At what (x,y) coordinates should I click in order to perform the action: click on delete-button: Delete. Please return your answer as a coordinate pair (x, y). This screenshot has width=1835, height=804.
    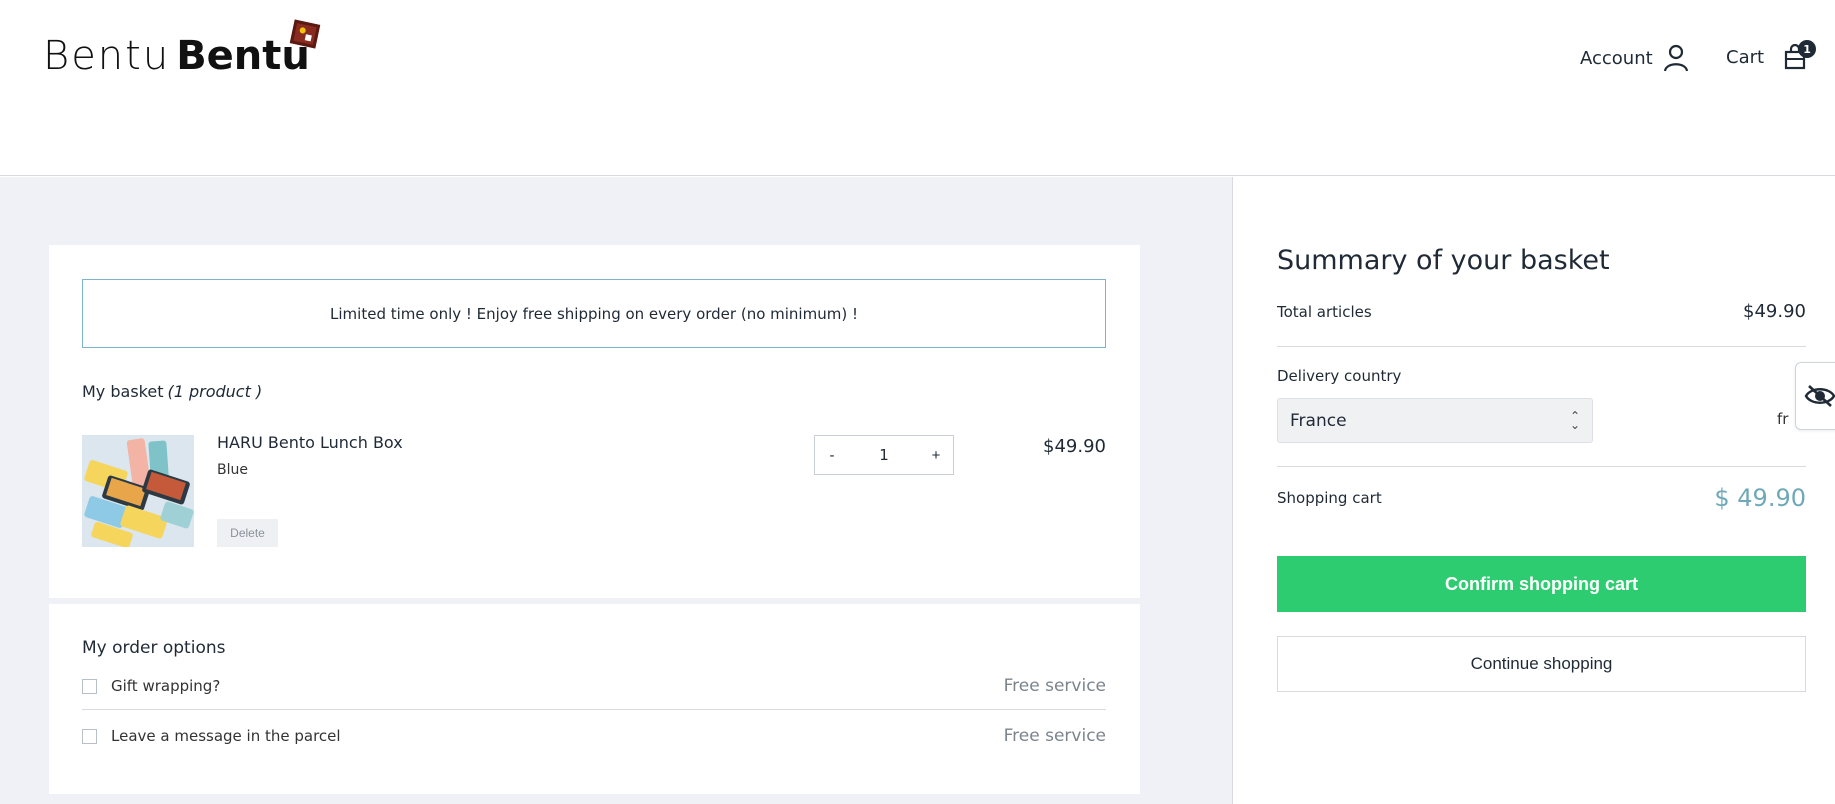
    Looking at the image, I should click on (247, 533).